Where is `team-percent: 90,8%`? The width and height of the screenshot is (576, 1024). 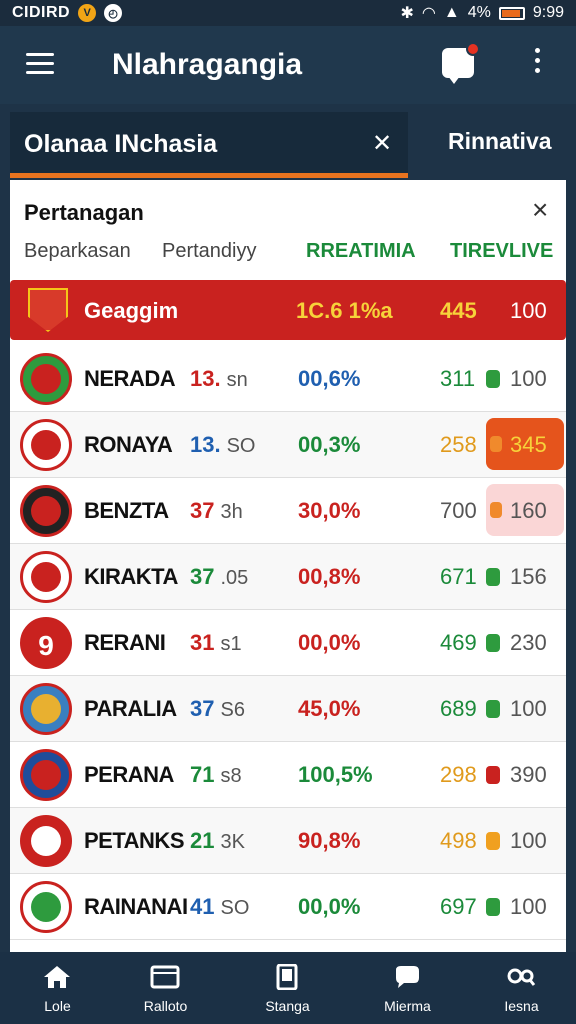
team-percent: 90,8% is located at coordinates (329, 840).